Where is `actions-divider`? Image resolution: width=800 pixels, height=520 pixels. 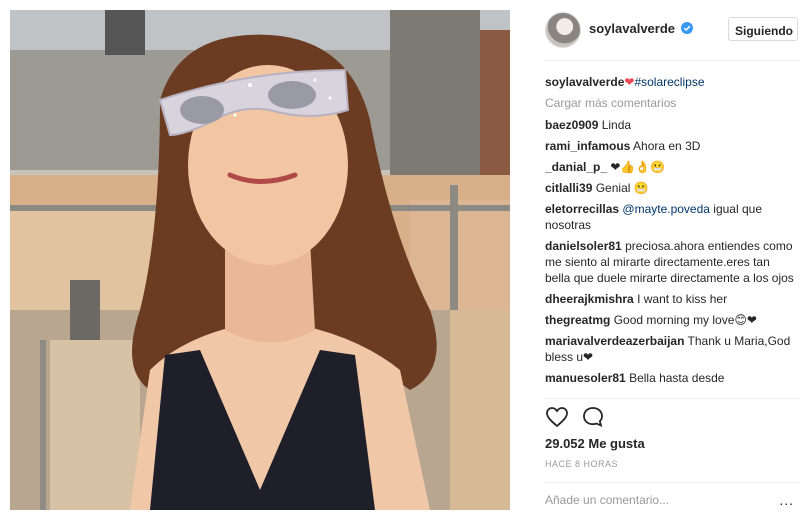 actions-divider is located at coordinates (672, 398).